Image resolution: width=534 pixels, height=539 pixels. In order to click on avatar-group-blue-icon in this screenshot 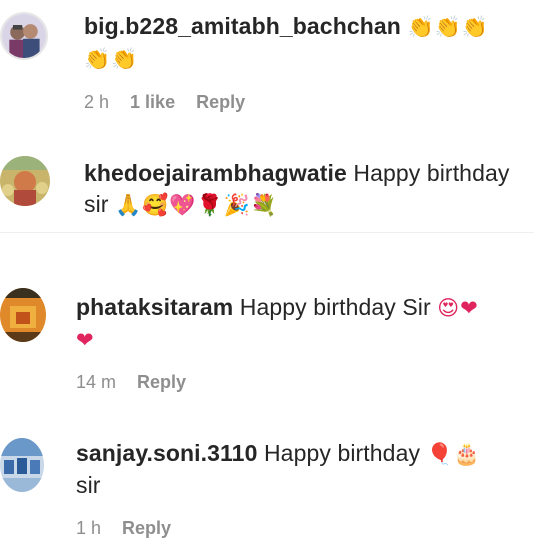, I will do `click(22, 465)`.